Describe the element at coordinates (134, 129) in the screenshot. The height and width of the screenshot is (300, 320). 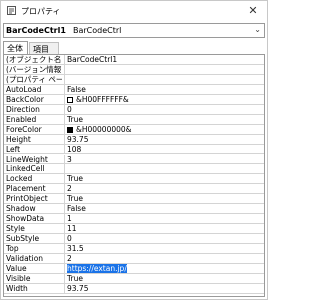
I see `property-row: ForeColor &H00000000&` at that location.